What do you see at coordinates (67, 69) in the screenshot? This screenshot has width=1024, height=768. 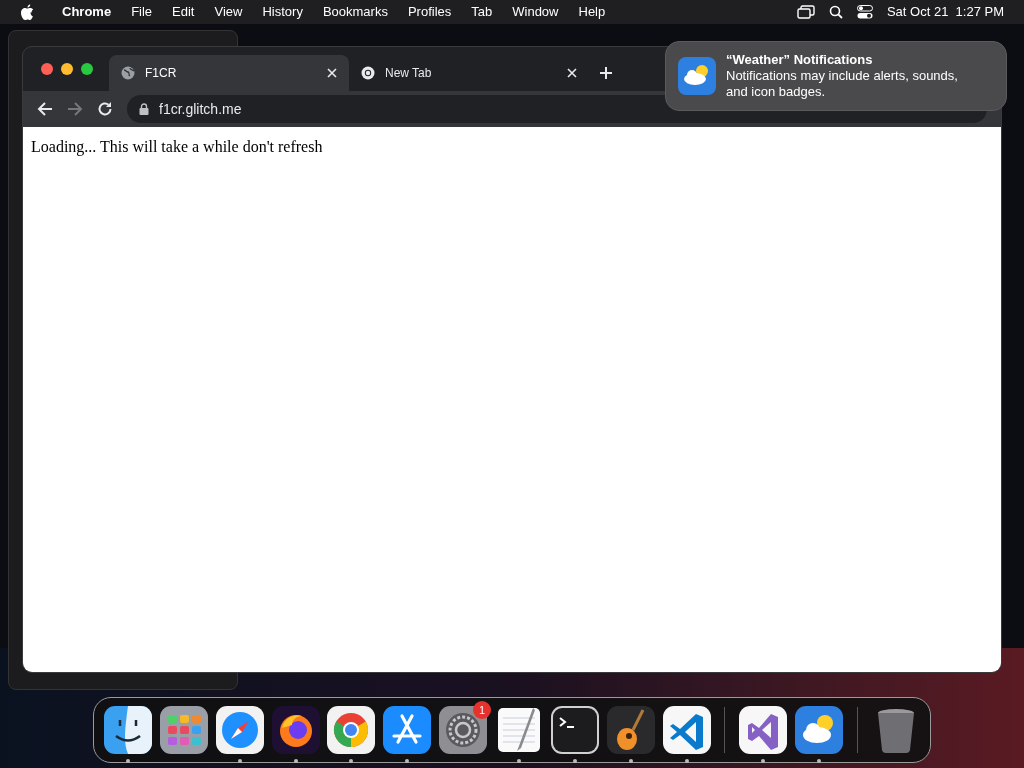 I see `minimize-window-button` at bounding box center [67, 69].